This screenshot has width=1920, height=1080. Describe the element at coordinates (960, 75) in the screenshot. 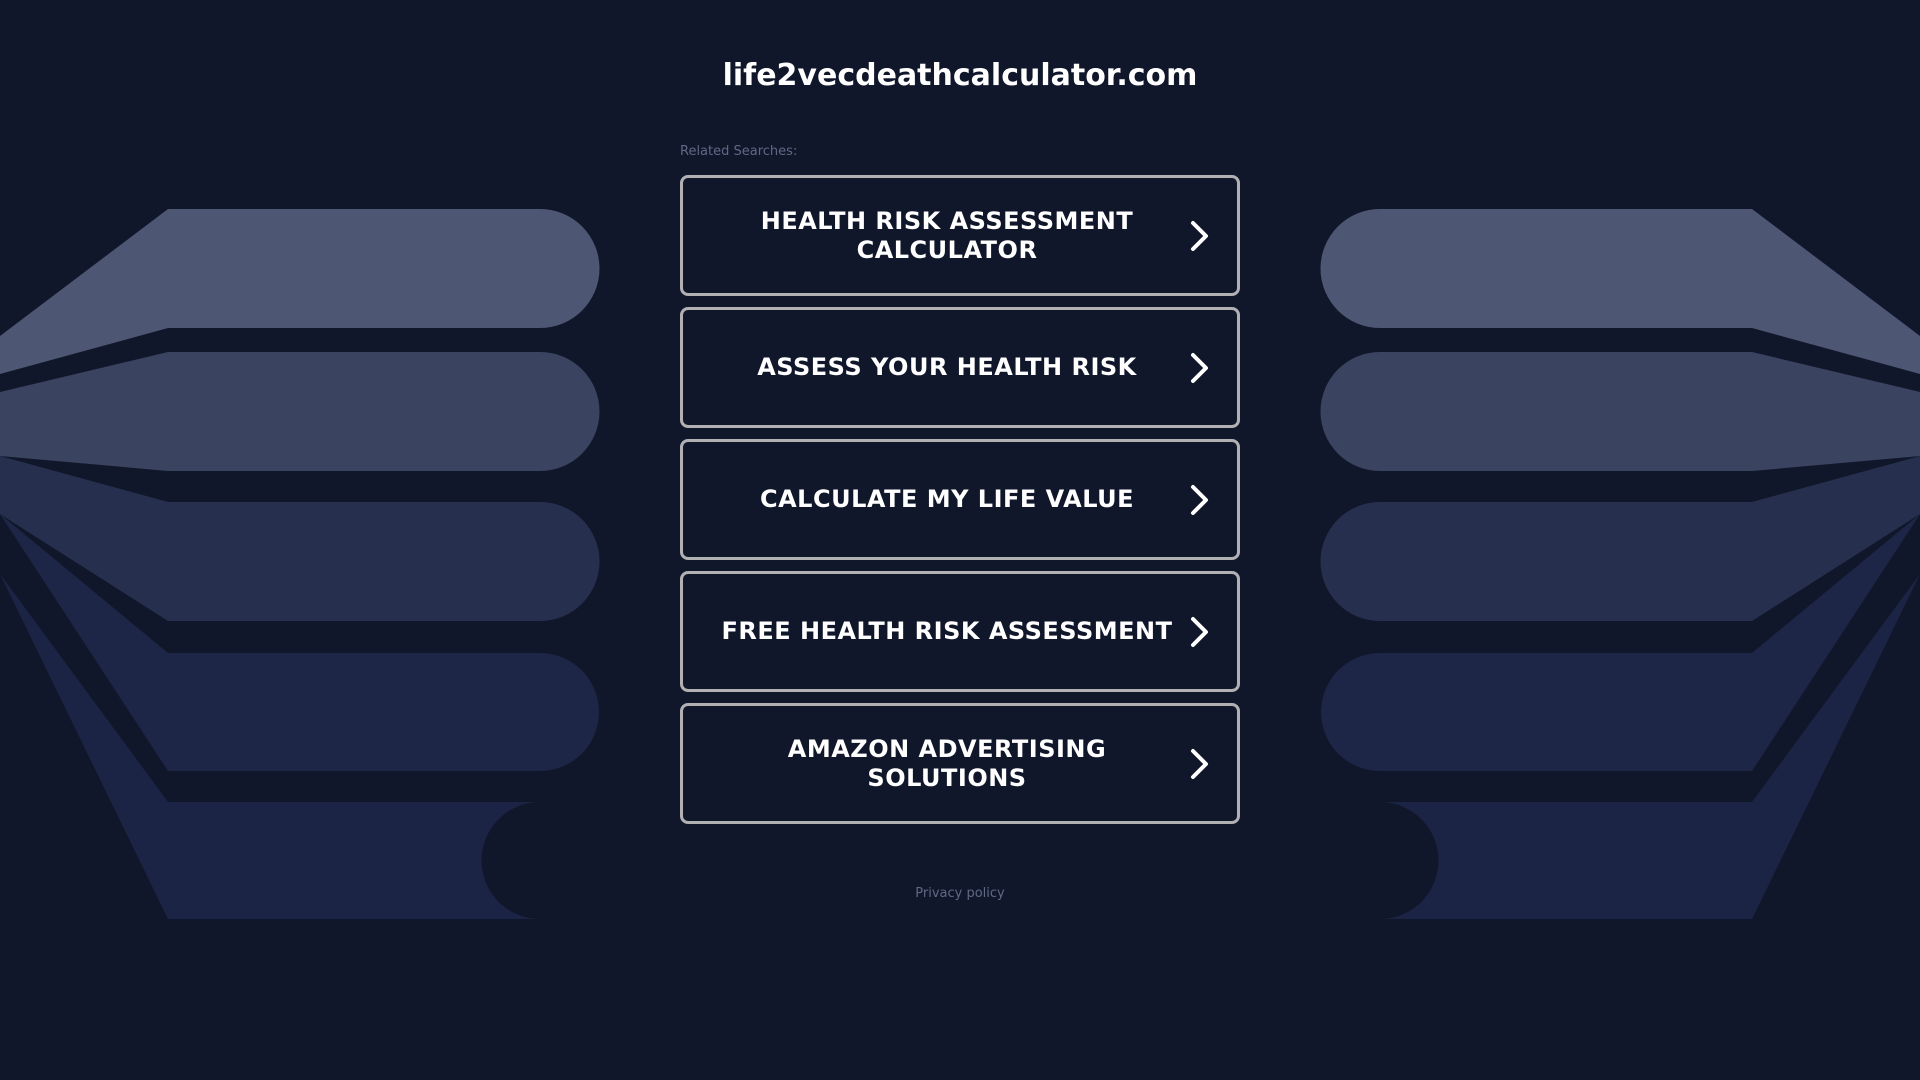

I see `domain-title: life2vecdeathcalculator.com` at that location.